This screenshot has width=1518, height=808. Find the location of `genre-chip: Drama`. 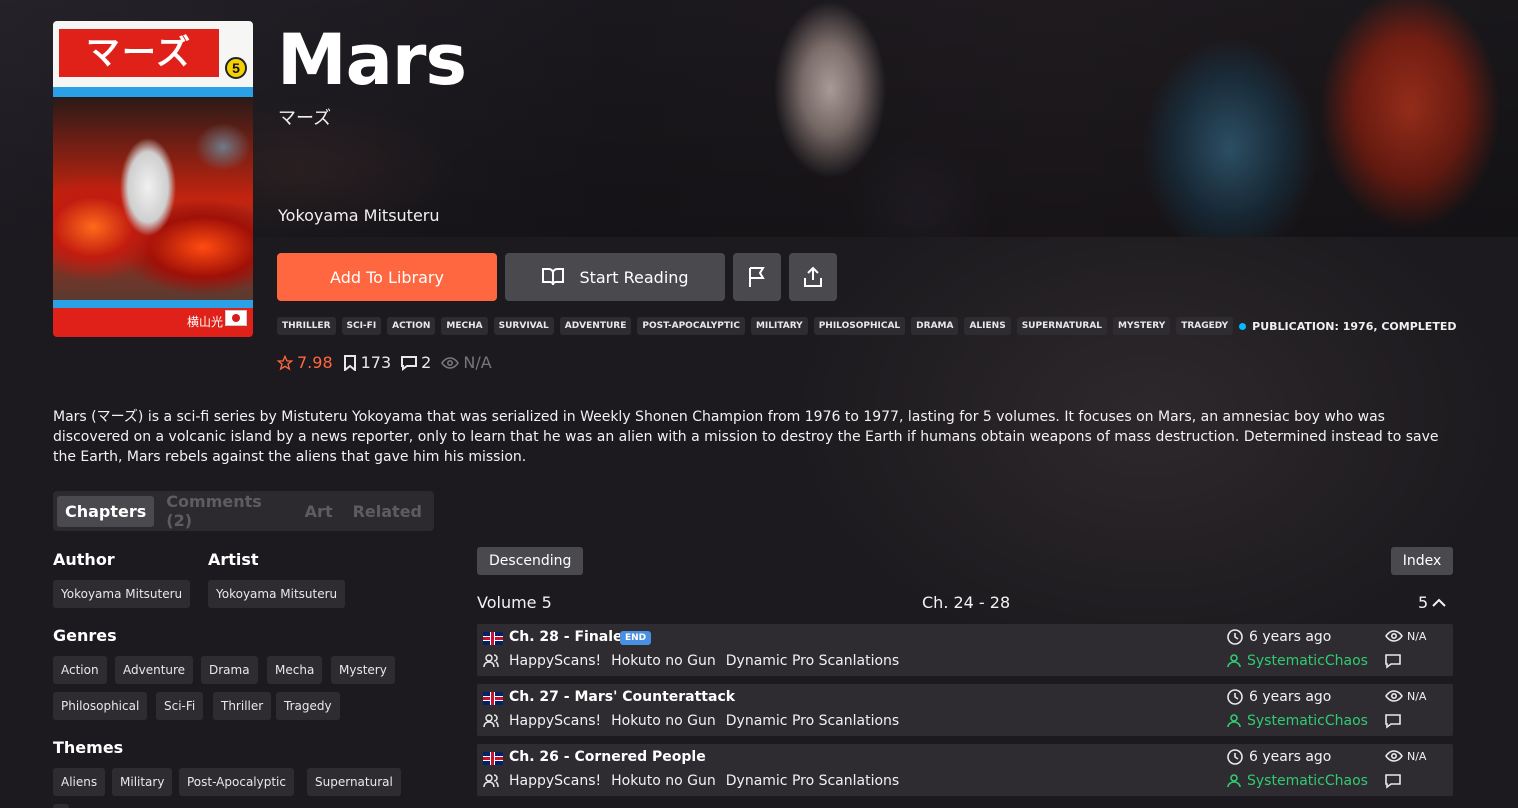

genre-chip: Drama is located at coordinates (229, 670).